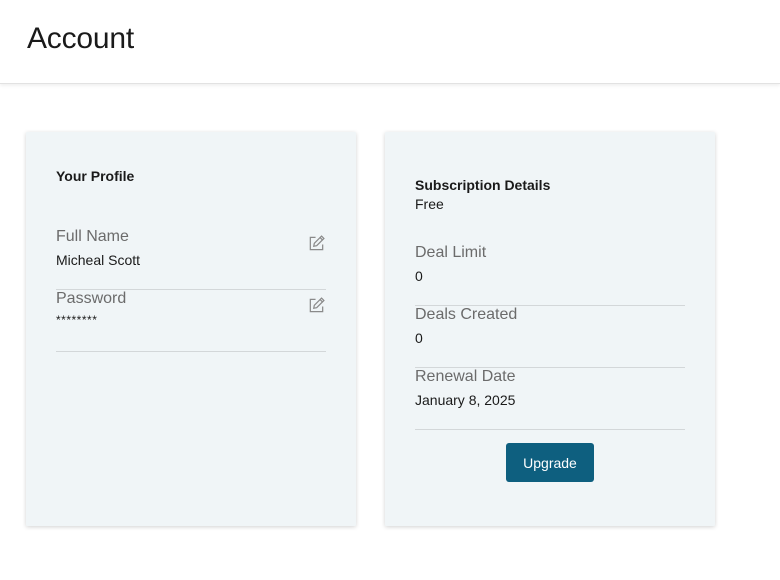  I want to click on full-name-label: Full Name, so click(92, 236).